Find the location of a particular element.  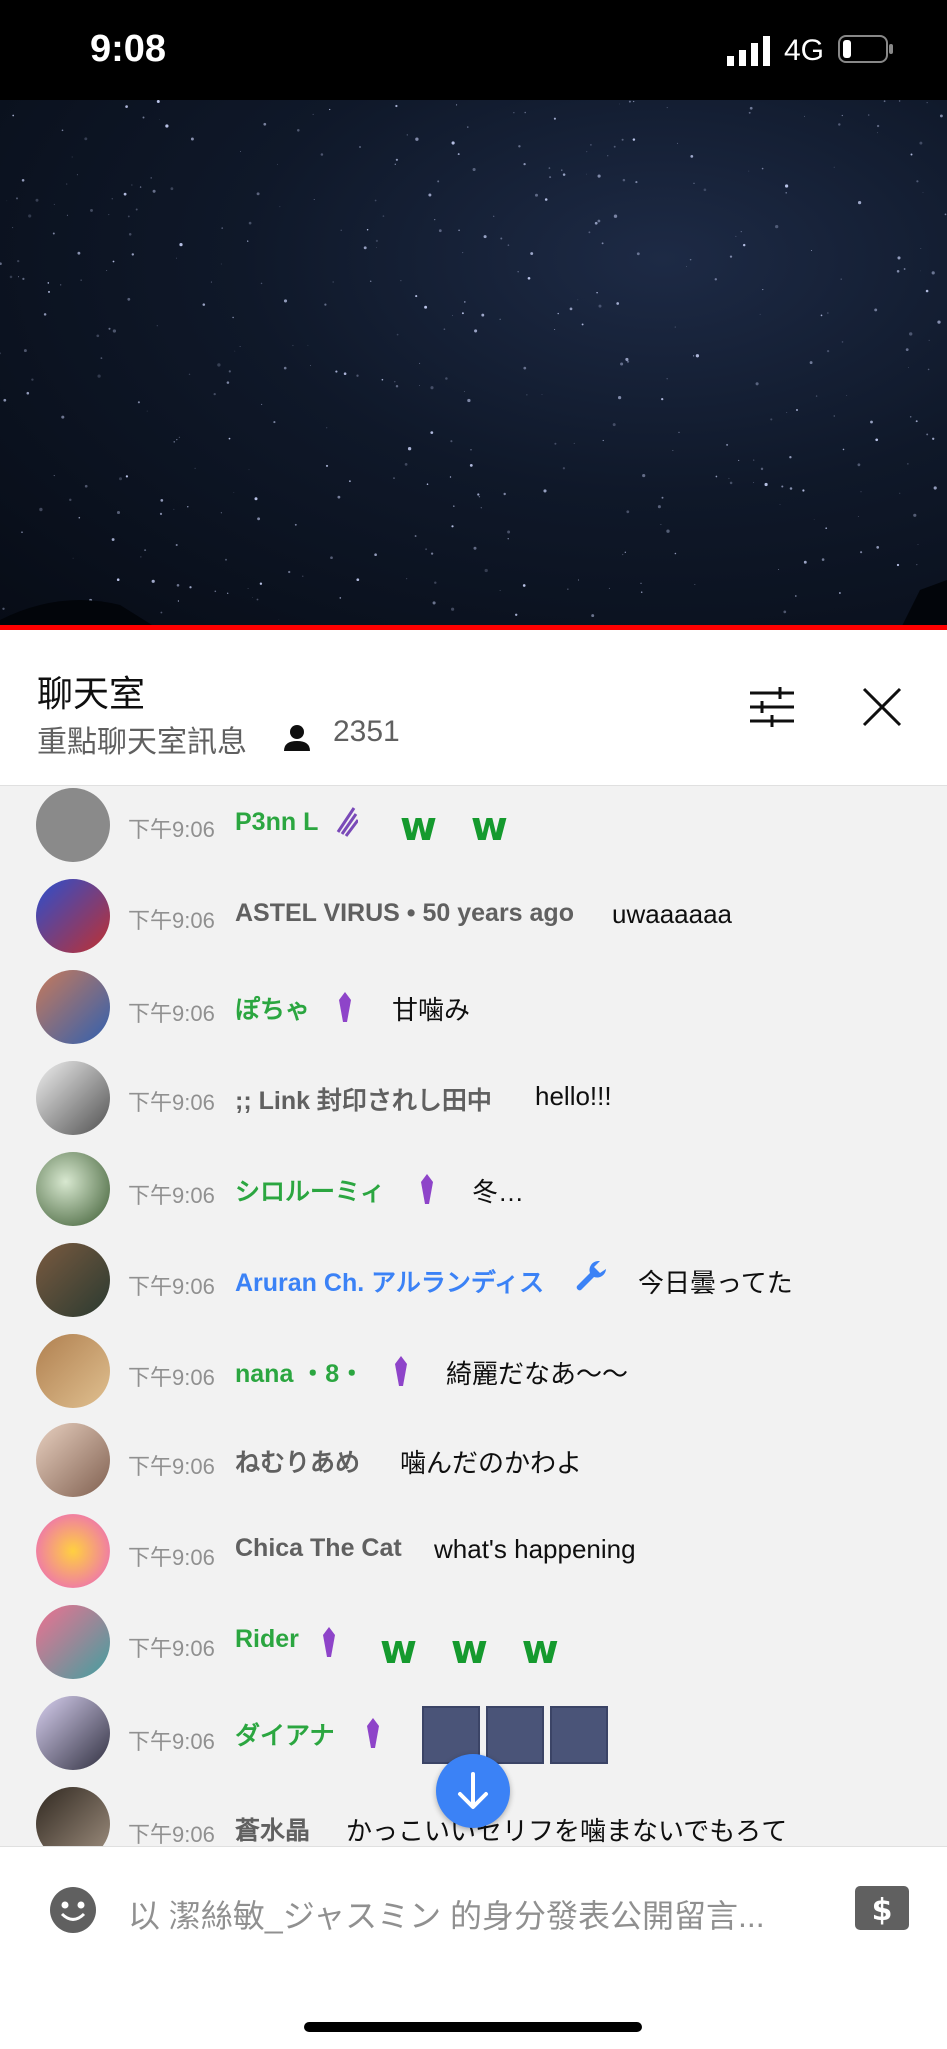

message-author: ぽちゃ is located at coordinates (272, 1008).